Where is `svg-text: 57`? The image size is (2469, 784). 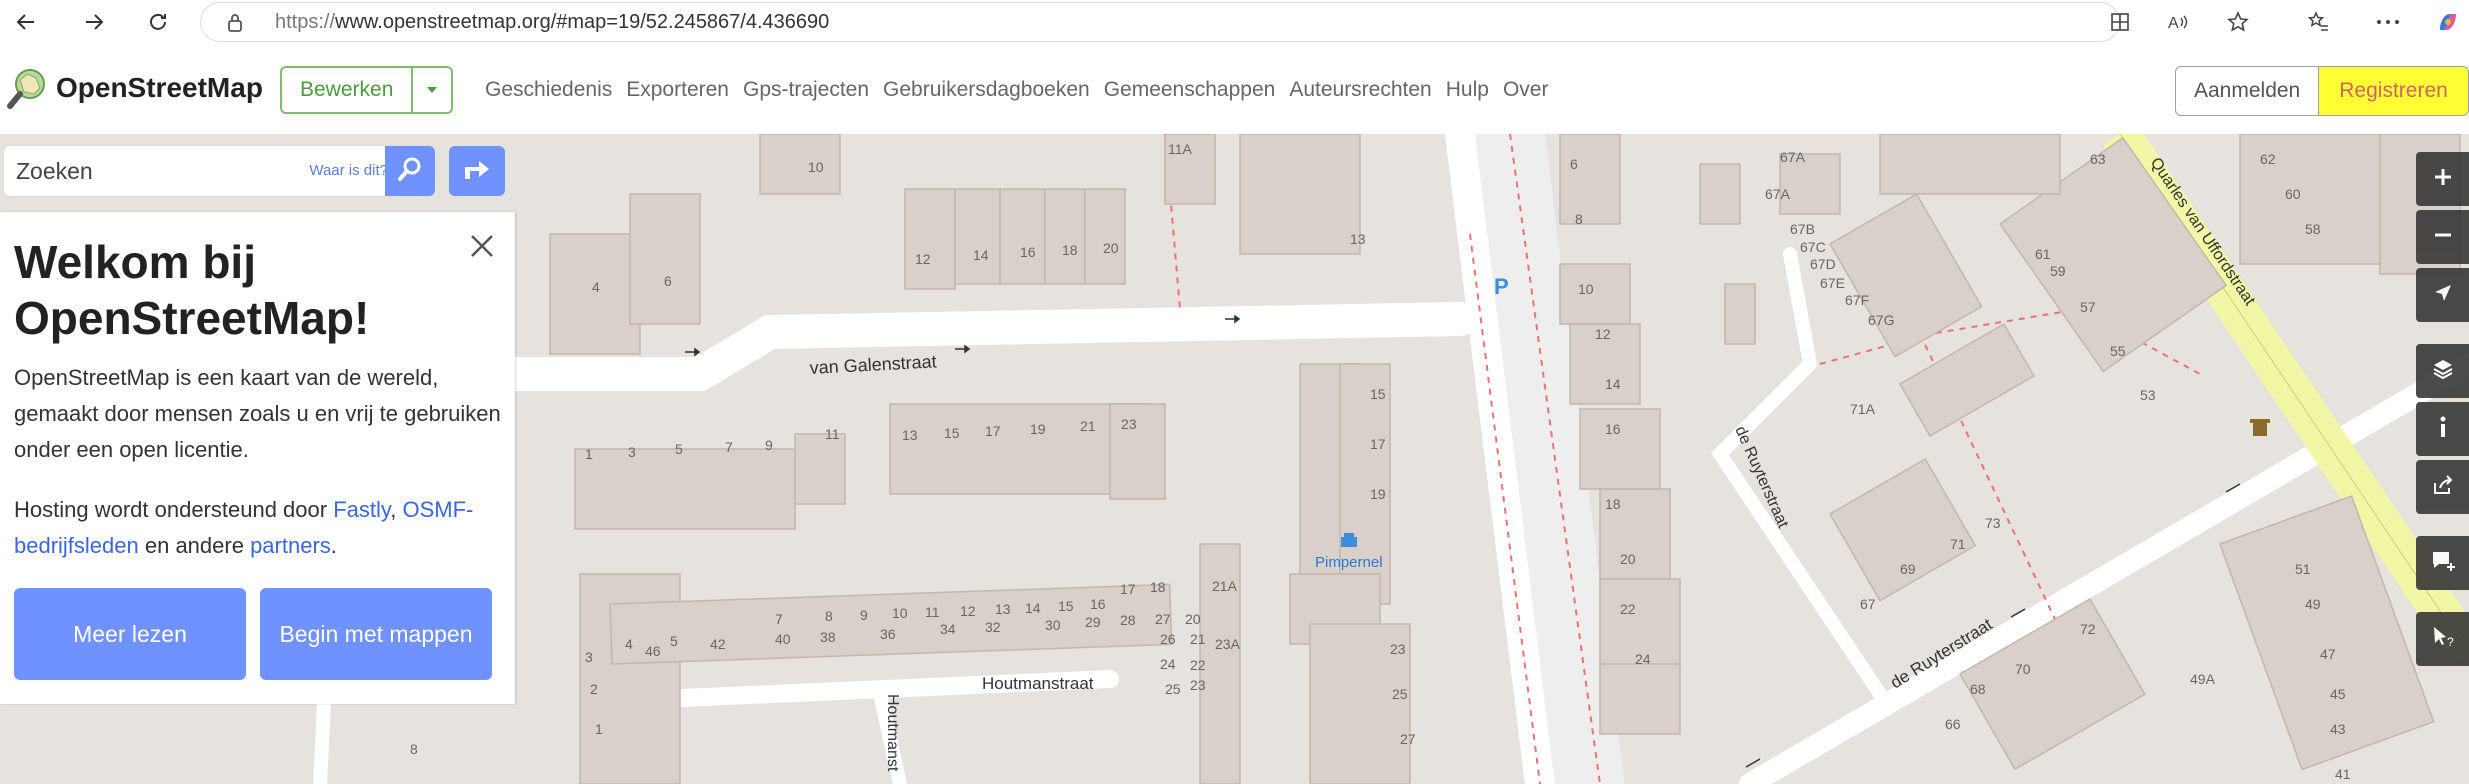
svg-text: 57 is located at coordinates (2088, 307).